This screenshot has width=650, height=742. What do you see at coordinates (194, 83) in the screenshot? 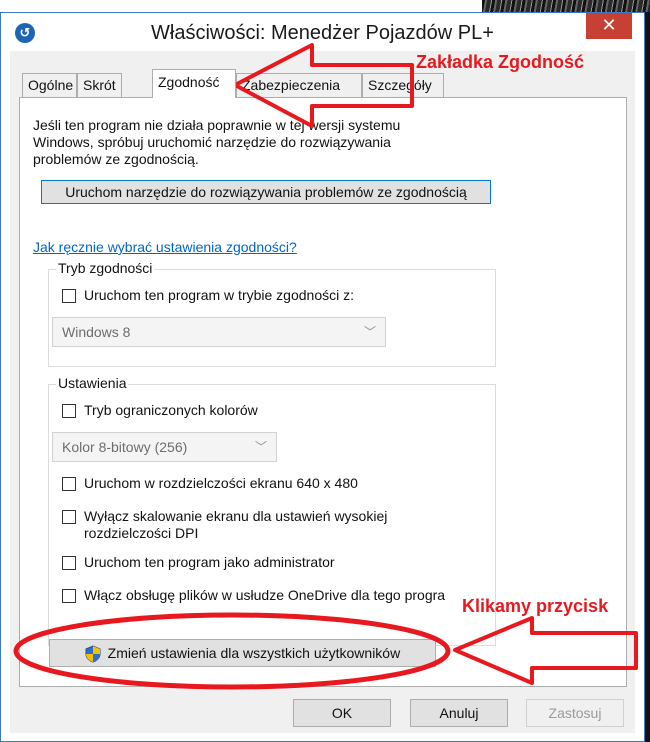
I see `tab-compatibility: Zgodność` at bounding box center [194, 83].